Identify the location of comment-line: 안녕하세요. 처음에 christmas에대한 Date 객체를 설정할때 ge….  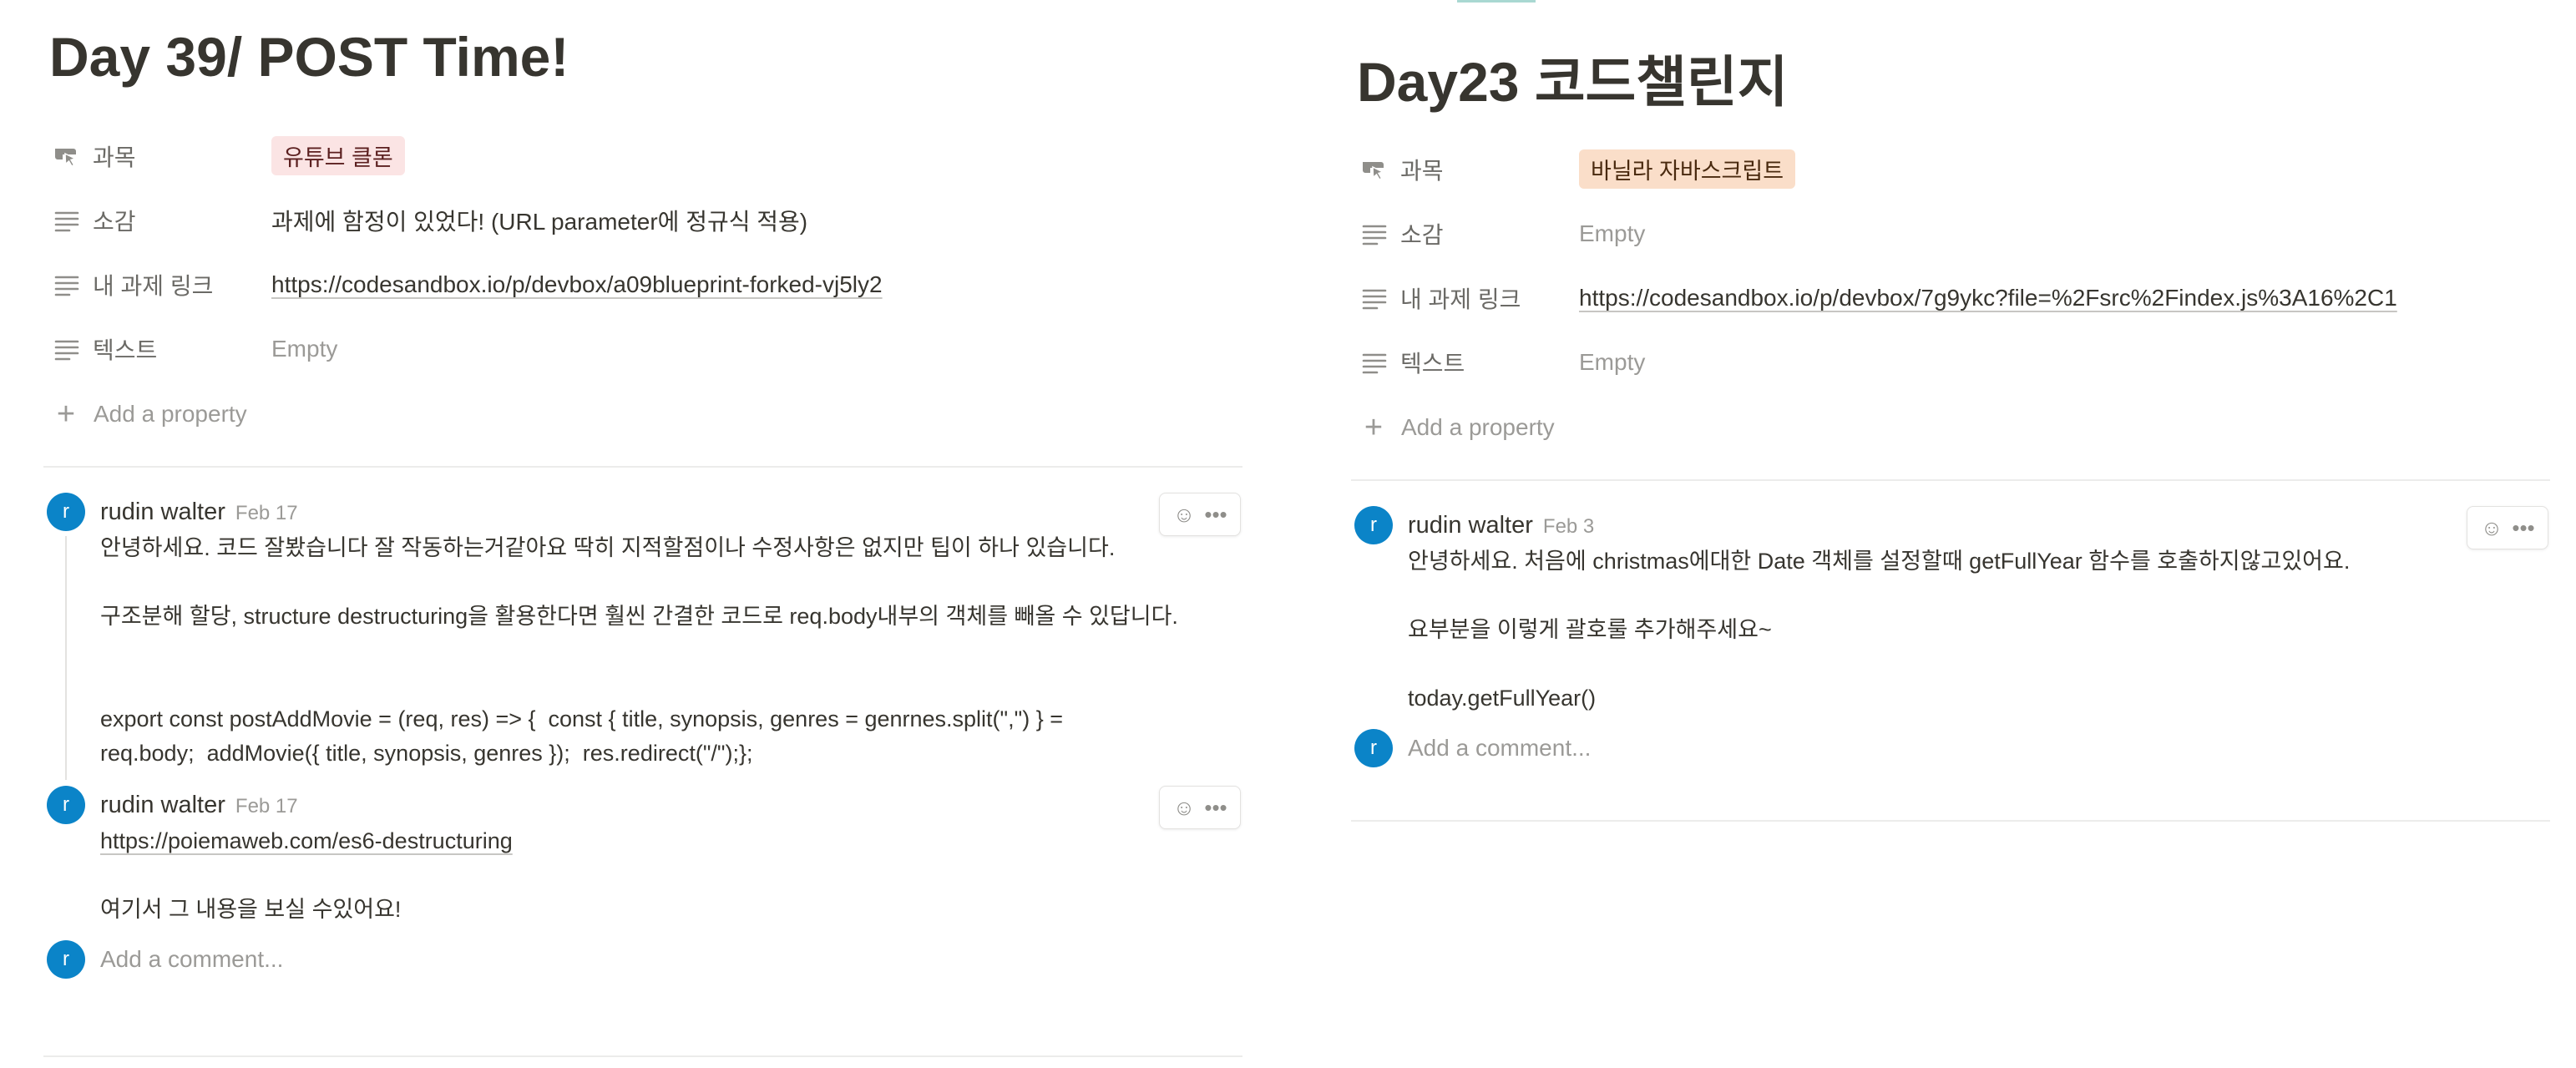
(1880, 561).